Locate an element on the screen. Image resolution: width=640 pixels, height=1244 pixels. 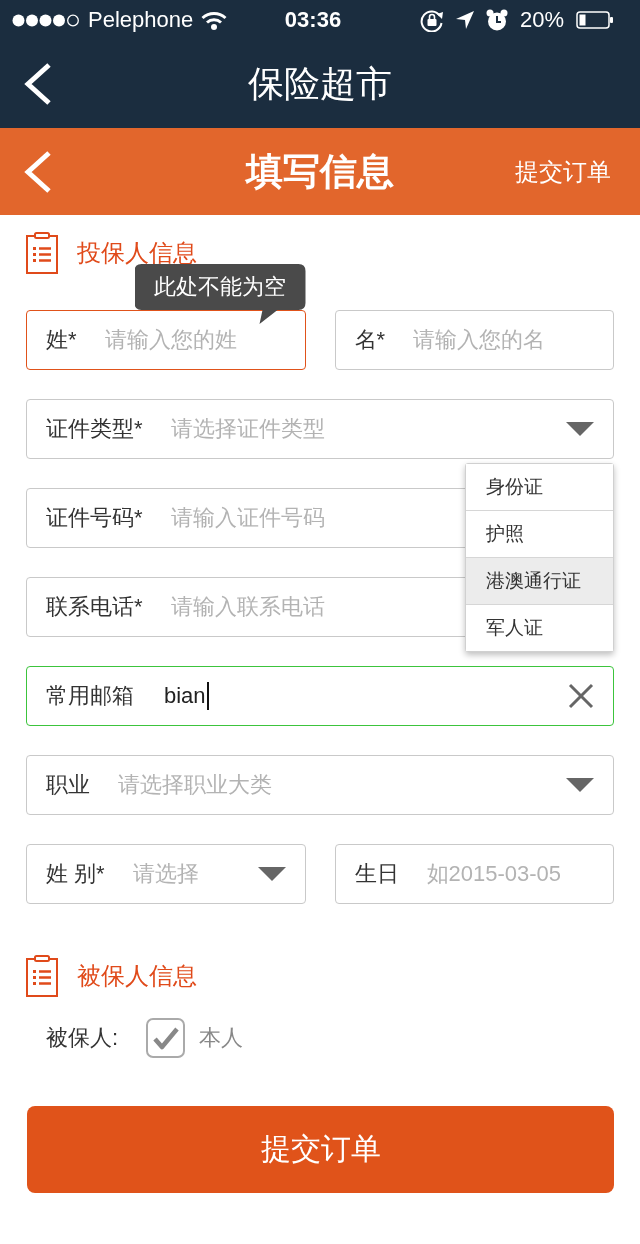
submit-button: 提交订单 is located at coordinates (320, 1149).